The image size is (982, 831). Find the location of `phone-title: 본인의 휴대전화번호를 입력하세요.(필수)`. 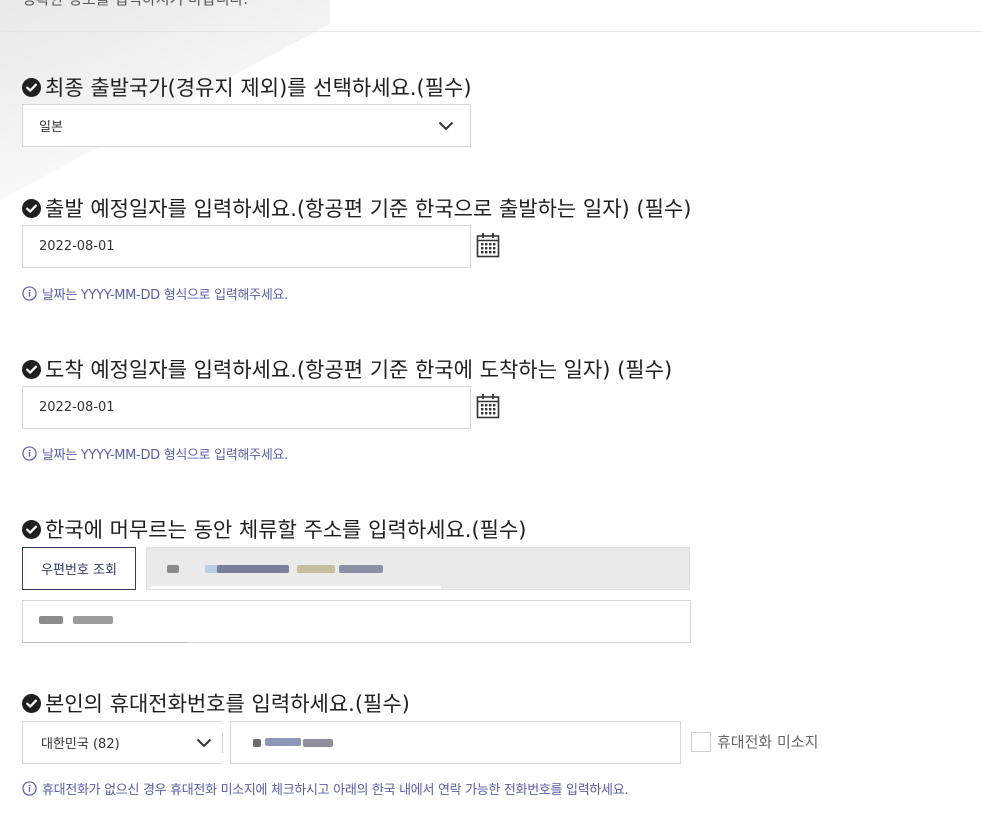

phone-title: 본인의 휴대전화번호를 입력하세요.(필수) is located at coordinates (216, 703).